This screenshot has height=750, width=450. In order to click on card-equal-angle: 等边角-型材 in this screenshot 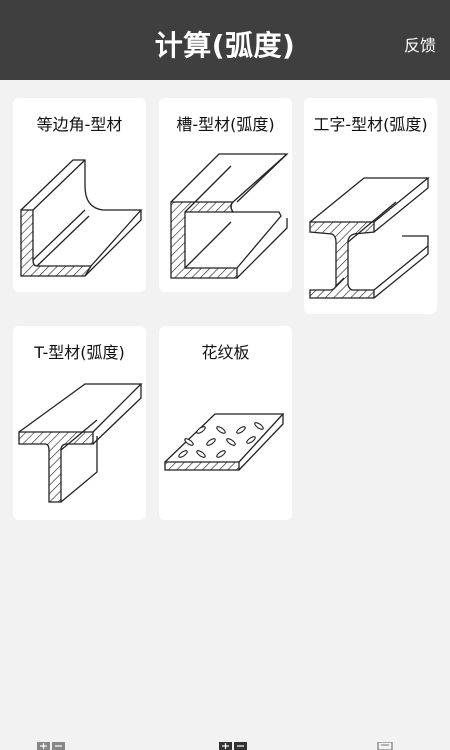, I will do `click(79, 195)`.